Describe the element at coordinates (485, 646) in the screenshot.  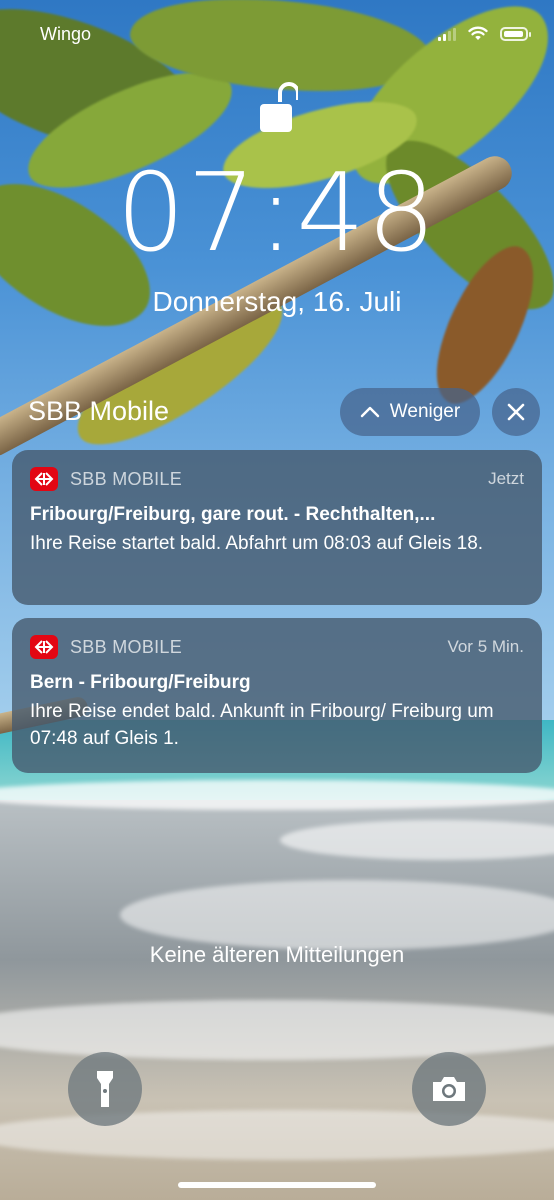
I see `notification-time: Vor 5 Min.` at that location.